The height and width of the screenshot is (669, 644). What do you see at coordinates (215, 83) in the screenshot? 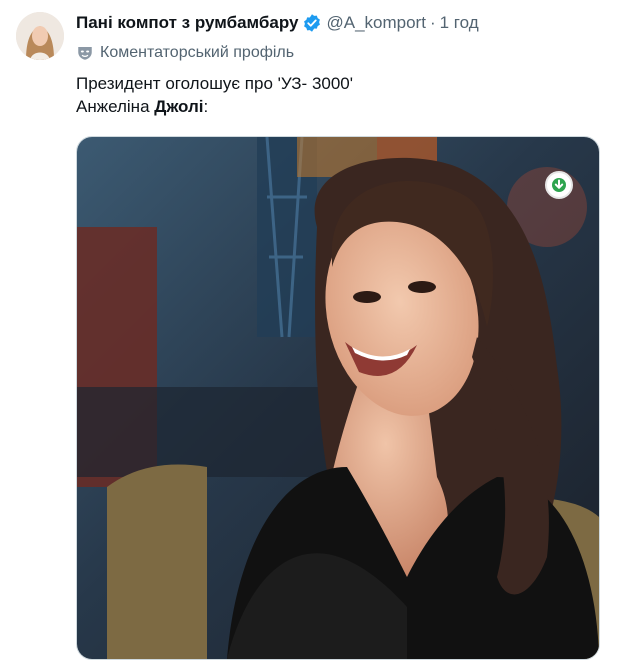
I see `tweet-text-line-1: Президент оголошує про 'УЗ- 3000'` at bounding box center [215, 83].